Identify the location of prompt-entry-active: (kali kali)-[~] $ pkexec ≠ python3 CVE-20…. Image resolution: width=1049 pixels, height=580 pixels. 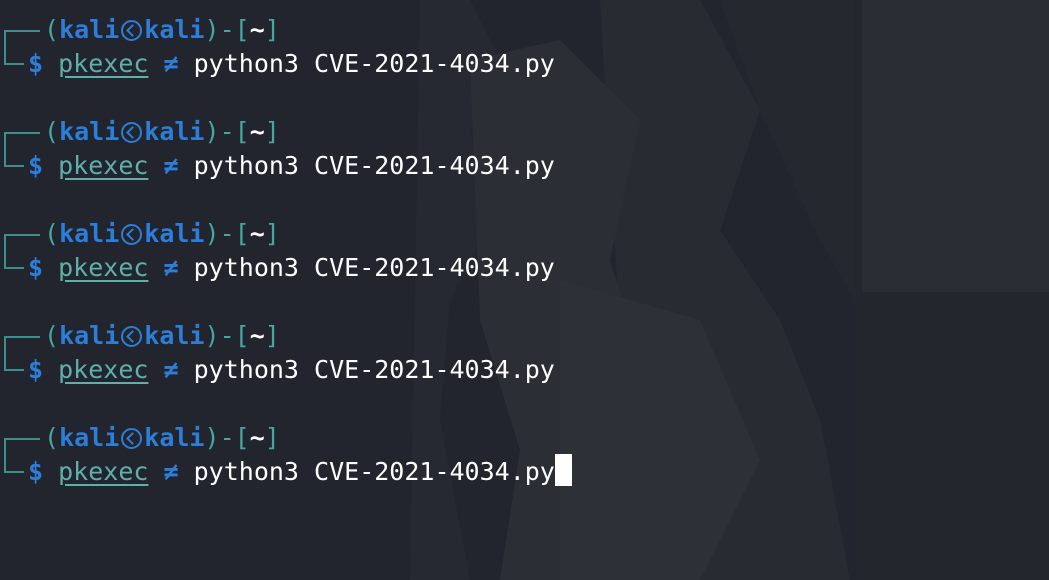
(450, 448).